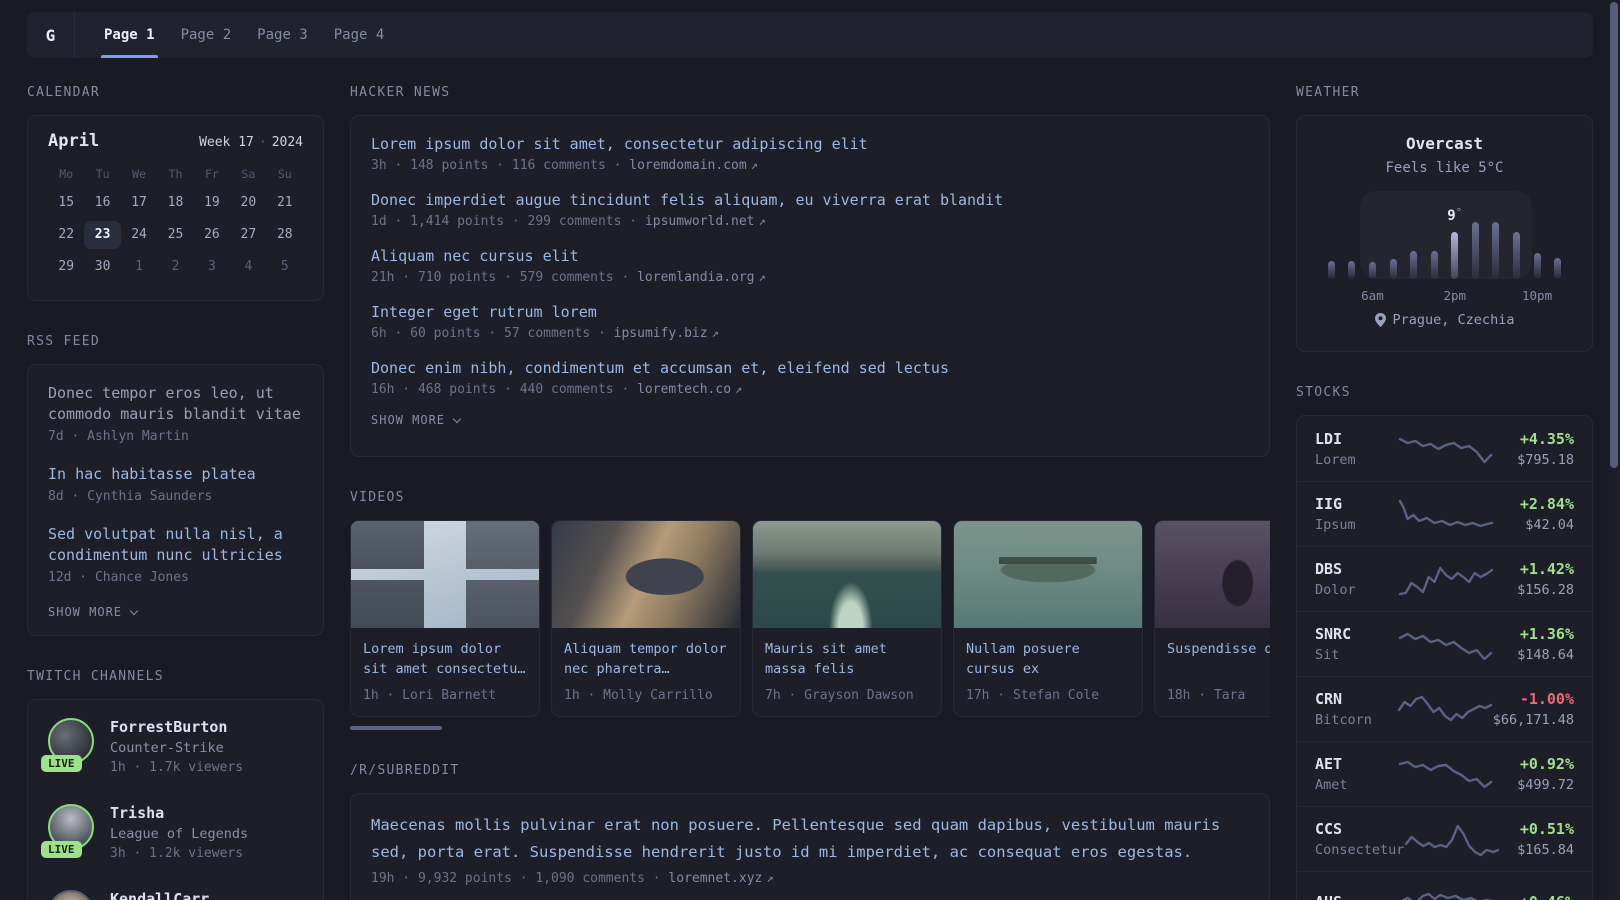 This screenshot has height=900, width=1620. I want to click on hn-item-title: Aliquam nec cursus elit, so click(810, 256).